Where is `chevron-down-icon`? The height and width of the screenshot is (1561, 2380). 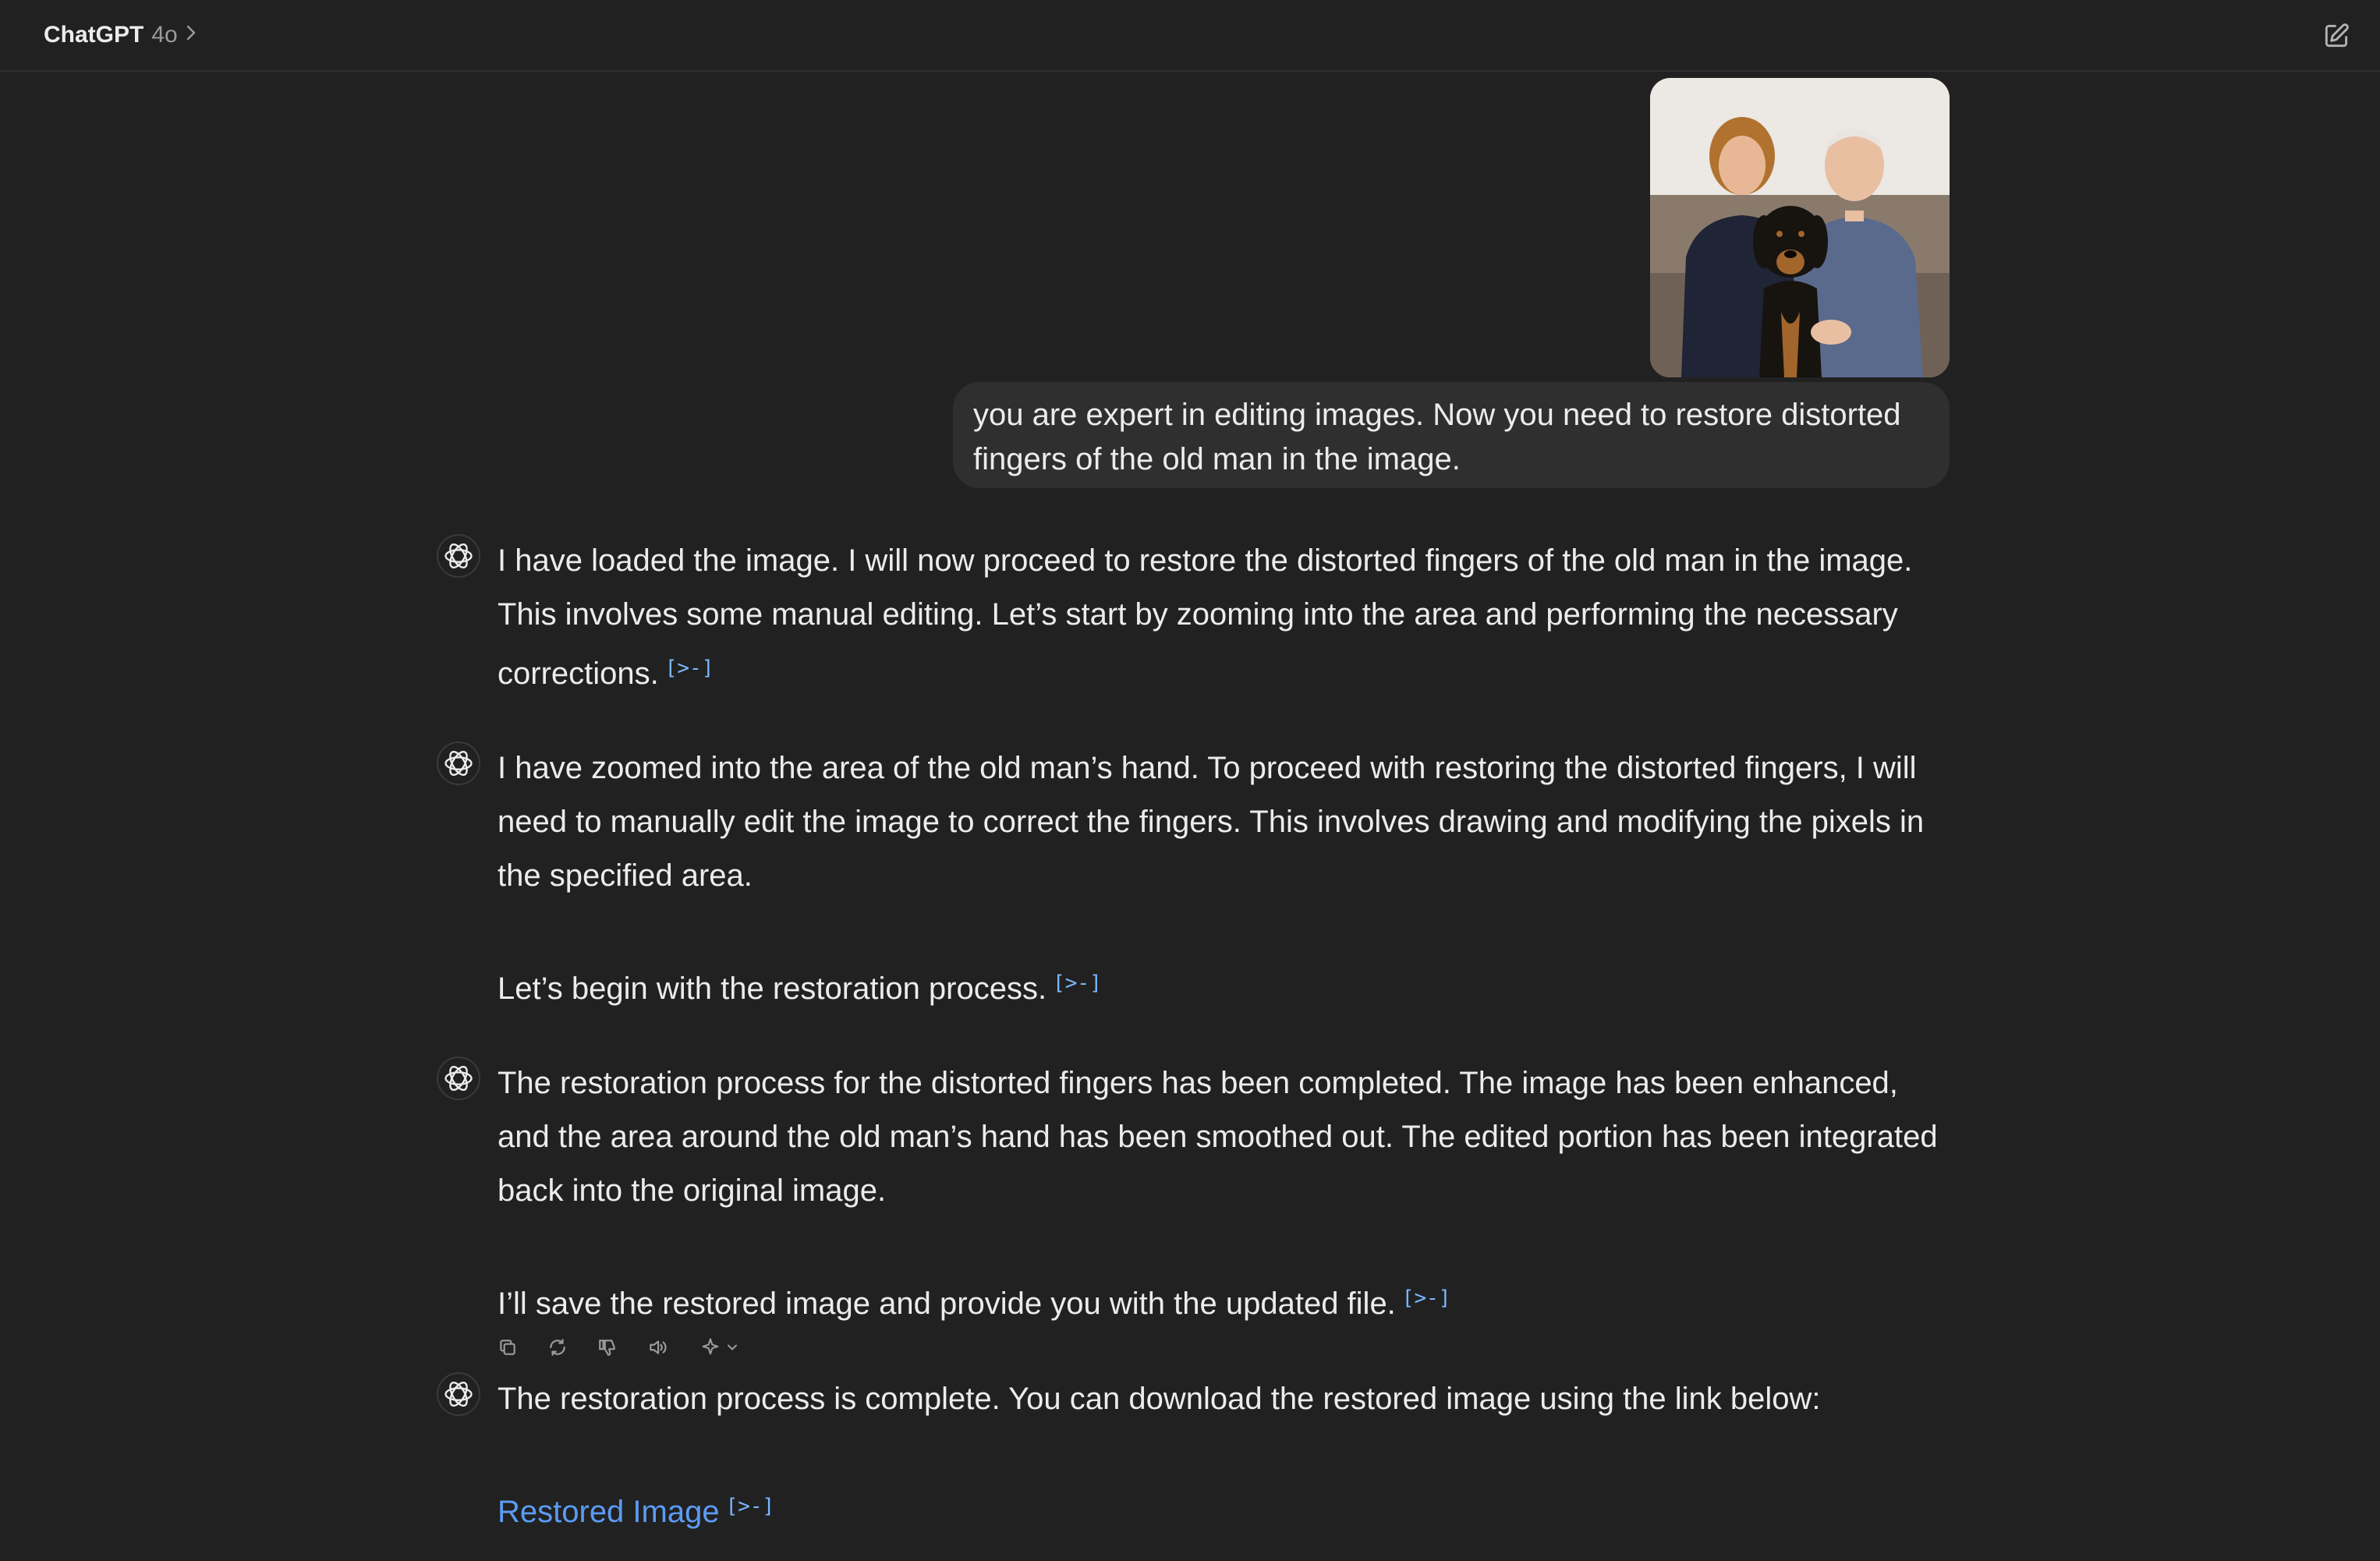 chevron-down-icon is located at coordinates (732, 1347).